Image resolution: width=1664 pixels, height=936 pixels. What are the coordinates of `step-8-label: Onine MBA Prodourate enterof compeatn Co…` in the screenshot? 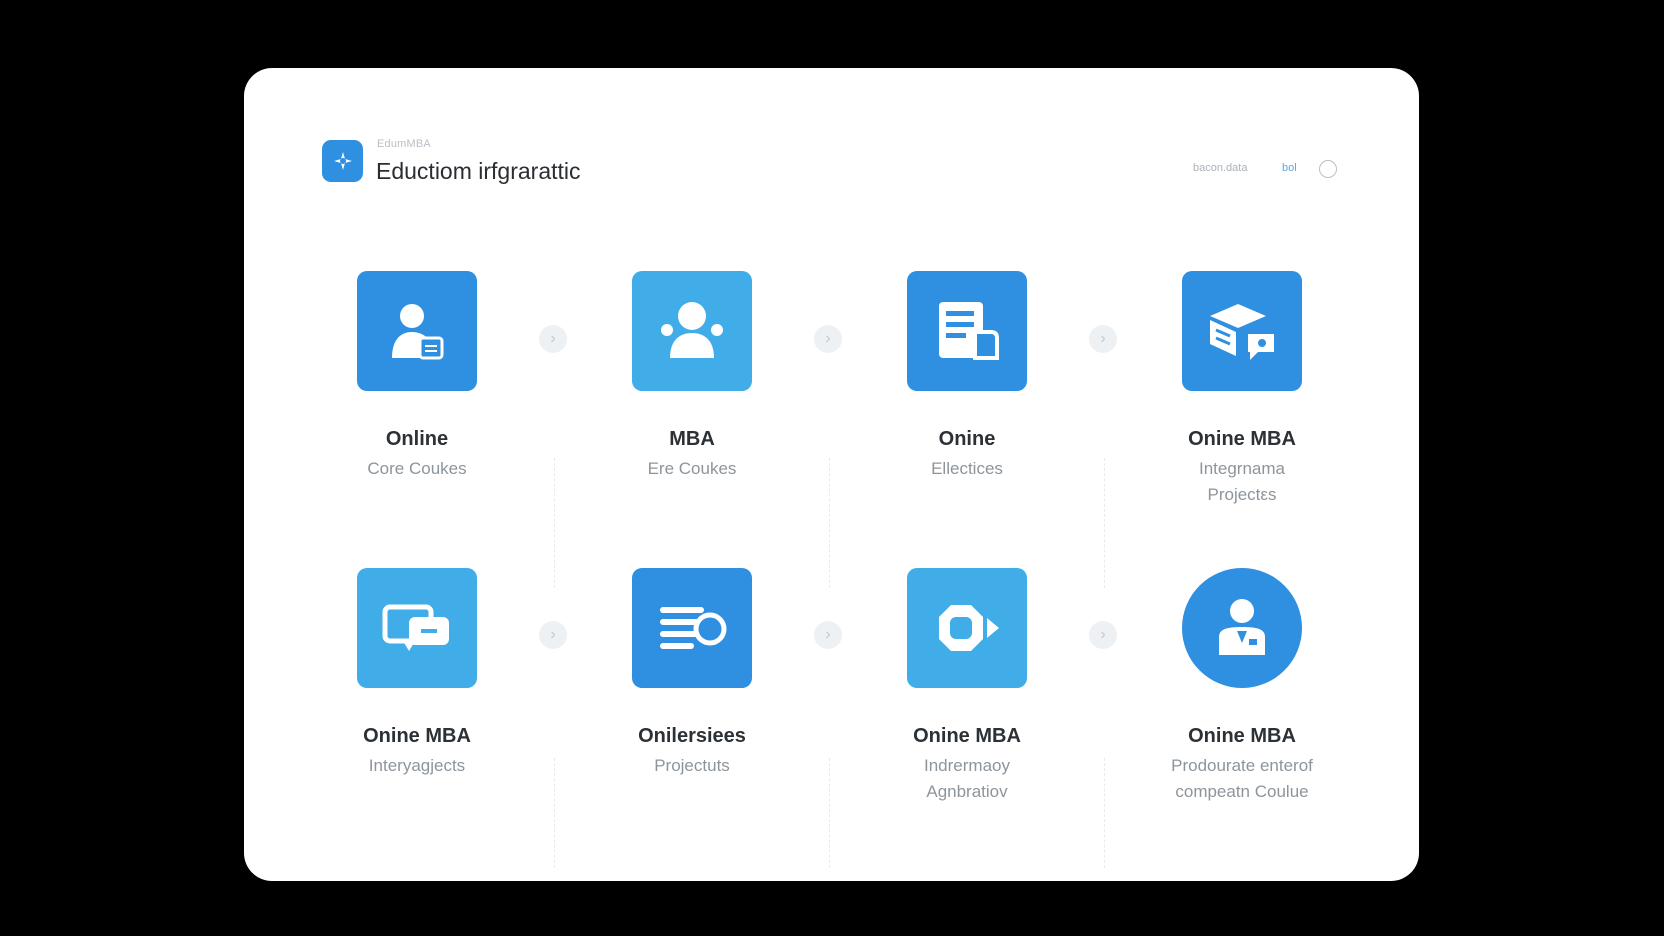 It's located at (1242, 765).